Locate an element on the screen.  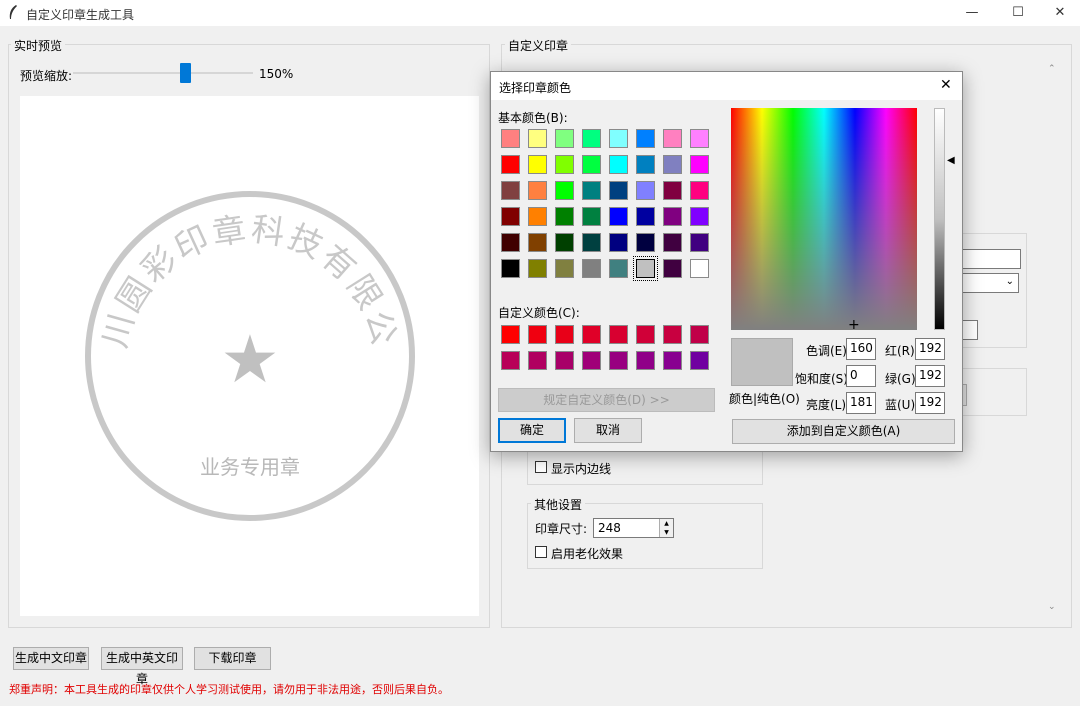
green-input: 192 is located at coordinates (930, 376).